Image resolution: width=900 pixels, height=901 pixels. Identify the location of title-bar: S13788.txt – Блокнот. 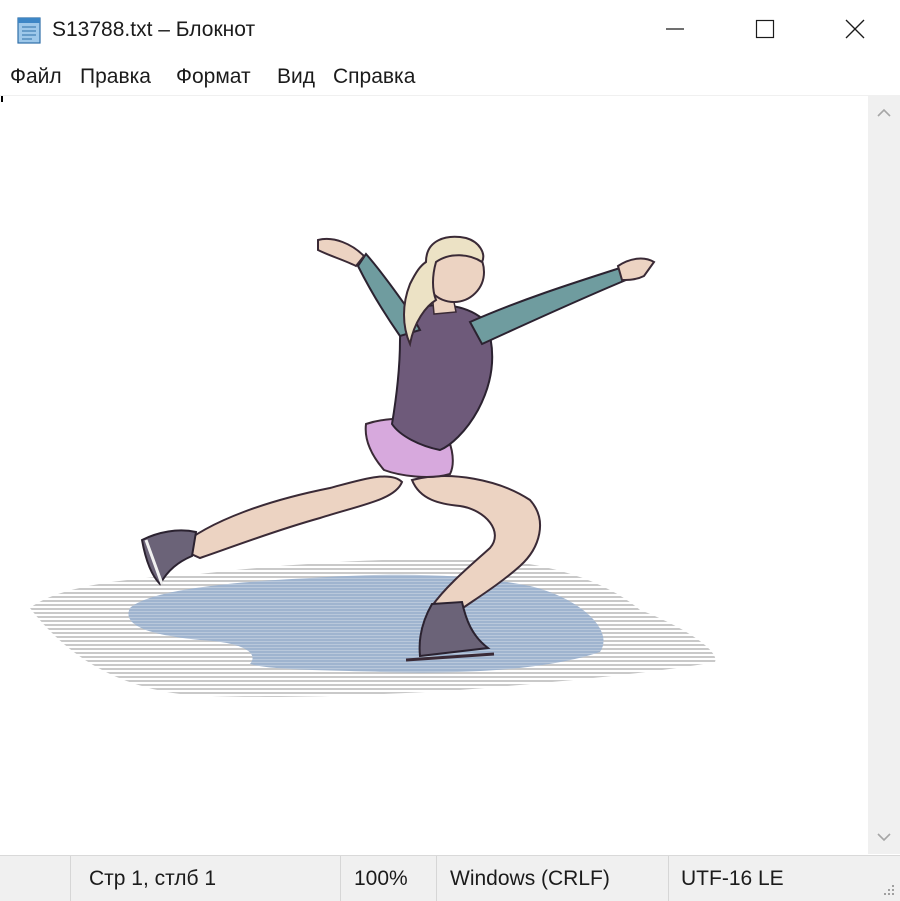
(450, 29).